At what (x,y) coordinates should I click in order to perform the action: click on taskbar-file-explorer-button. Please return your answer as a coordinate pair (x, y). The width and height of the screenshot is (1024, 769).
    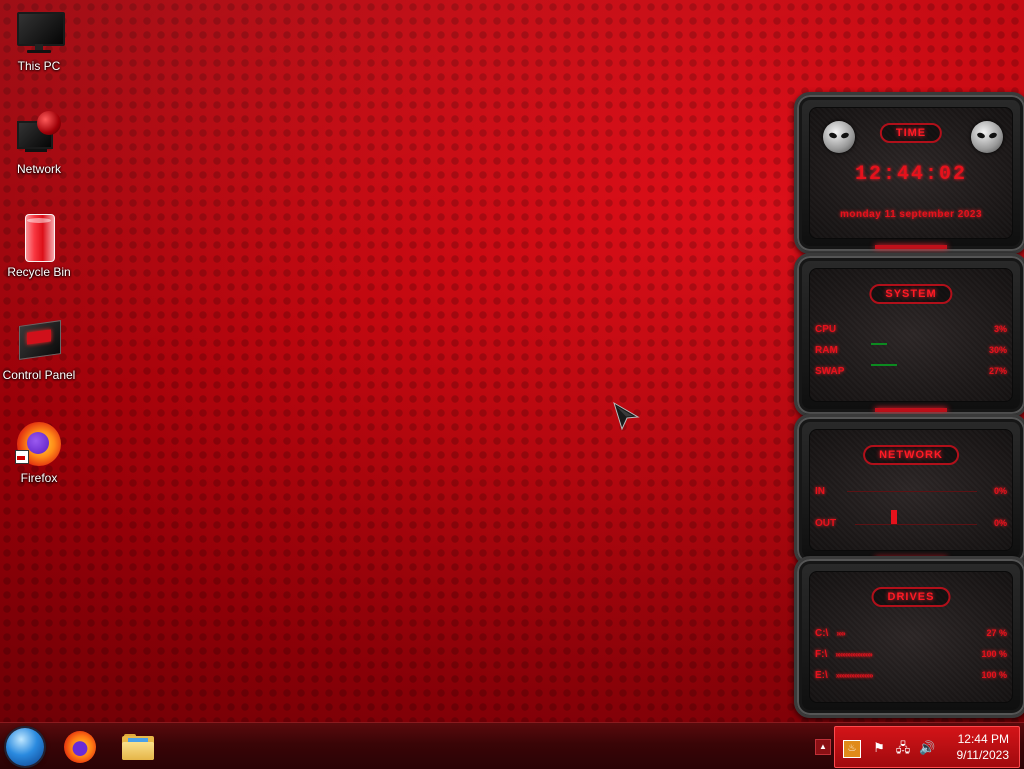
    Looking at the image, I should click on (138, 747).